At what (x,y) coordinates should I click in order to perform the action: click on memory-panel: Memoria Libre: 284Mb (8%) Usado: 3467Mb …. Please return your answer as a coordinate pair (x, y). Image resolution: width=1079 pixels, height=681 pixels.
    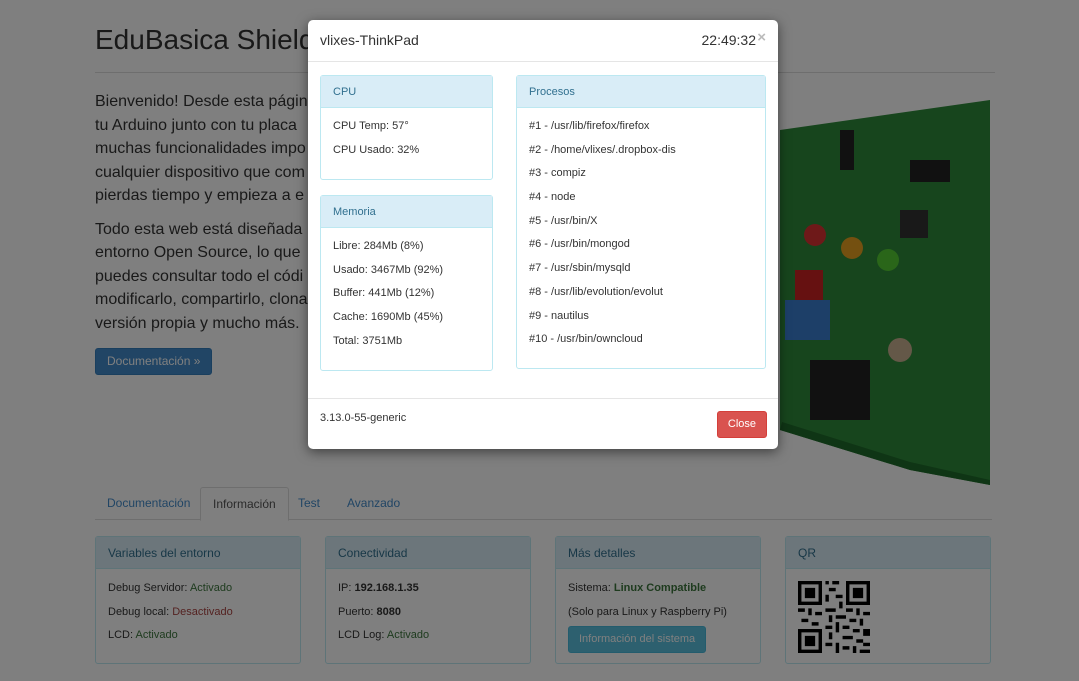
    Looking at the image, I should click on (406, 283).